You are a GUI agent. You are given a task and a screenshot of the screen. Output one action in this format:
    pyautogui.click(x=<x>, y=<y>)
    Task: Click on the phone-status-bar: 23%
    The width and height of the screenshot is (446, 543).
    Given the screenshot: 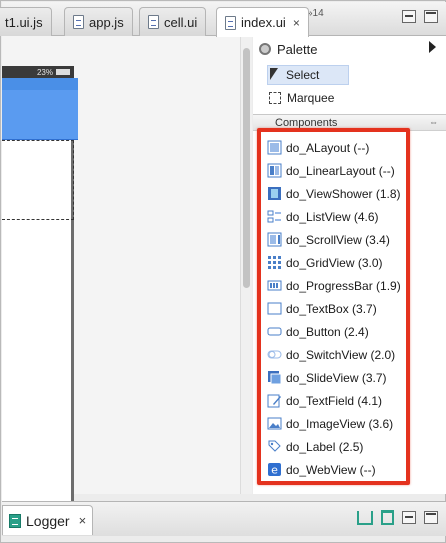 What is the action you would take?
    pyautogui.click(x=38, y=72)
    